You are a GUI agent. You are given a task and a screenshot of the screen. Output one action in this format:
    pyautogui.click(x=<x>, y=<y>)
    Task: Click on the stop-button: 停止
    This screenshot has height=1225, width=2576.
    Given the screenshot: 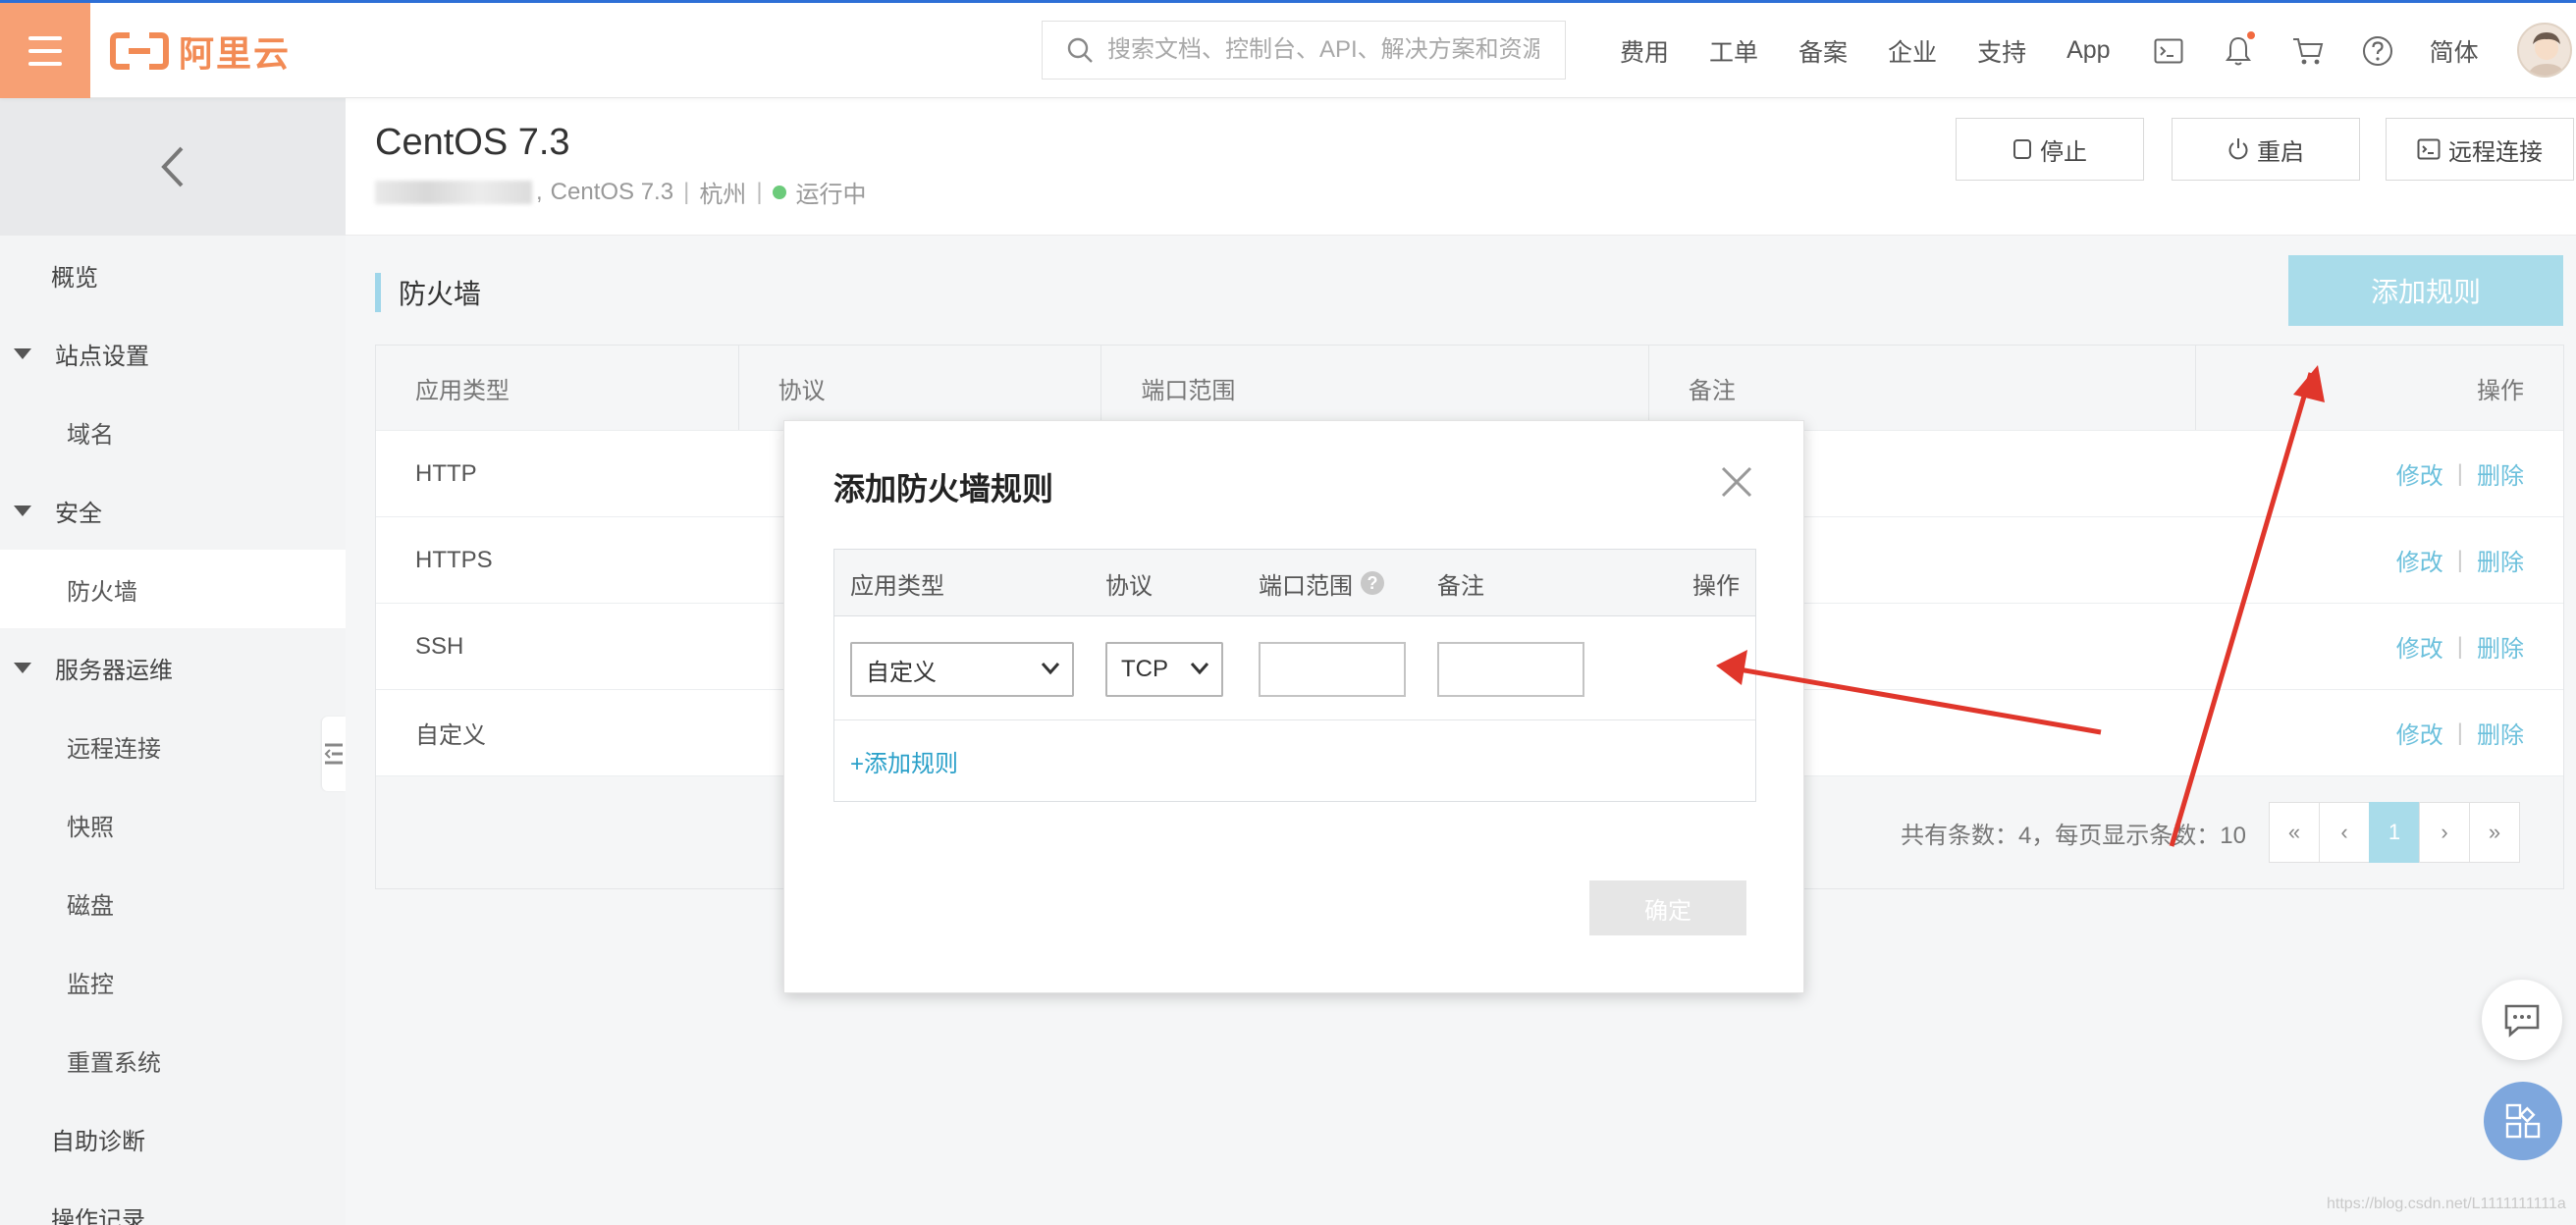 What is the action you would take?
    pyautogui.click(x=2050, y=149)
    